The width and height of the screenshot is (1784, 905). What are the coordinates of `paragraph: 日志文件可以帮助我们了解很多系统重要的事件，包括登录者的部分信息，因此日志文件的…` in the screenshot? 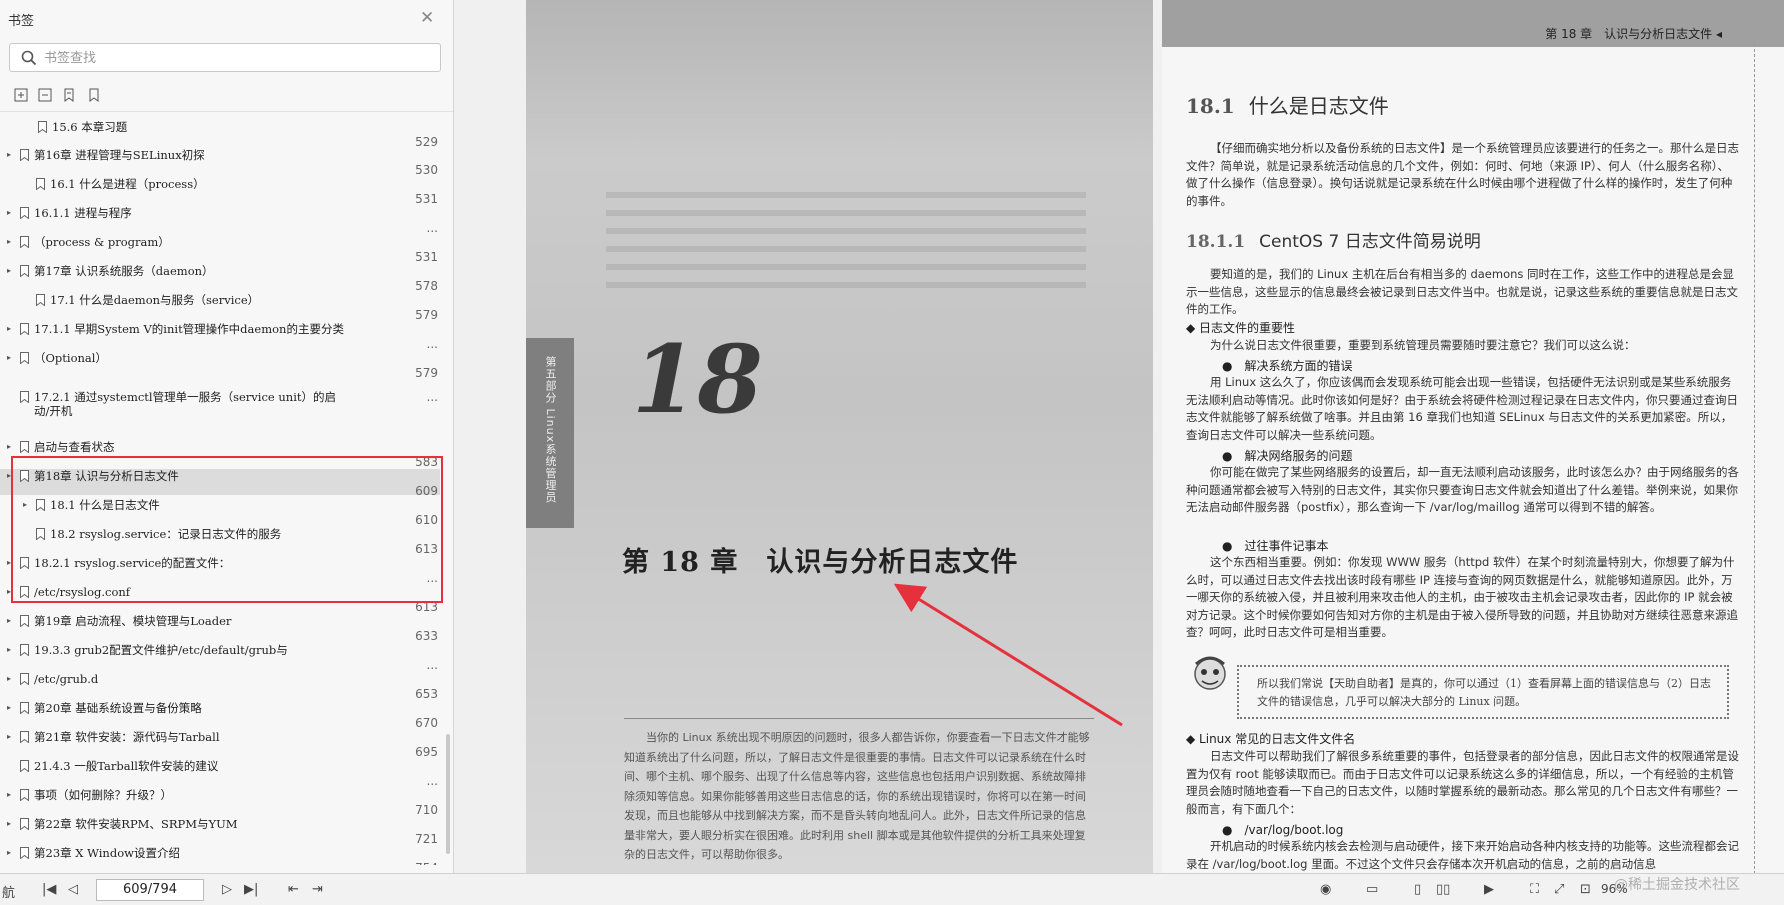 It's located at (1462, 782).